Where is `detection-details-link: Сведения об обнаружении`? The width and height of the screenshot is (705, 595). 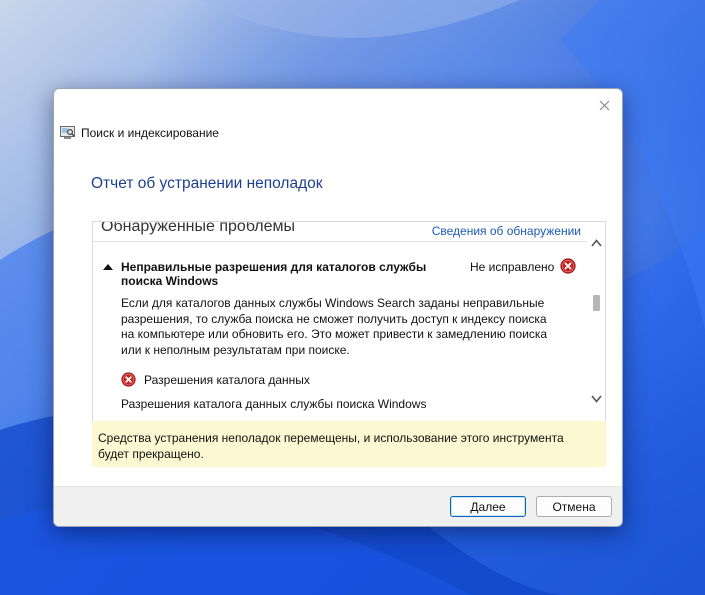
detection-details-link: Сведения об обнаружении is located at coordinates (506, 231).